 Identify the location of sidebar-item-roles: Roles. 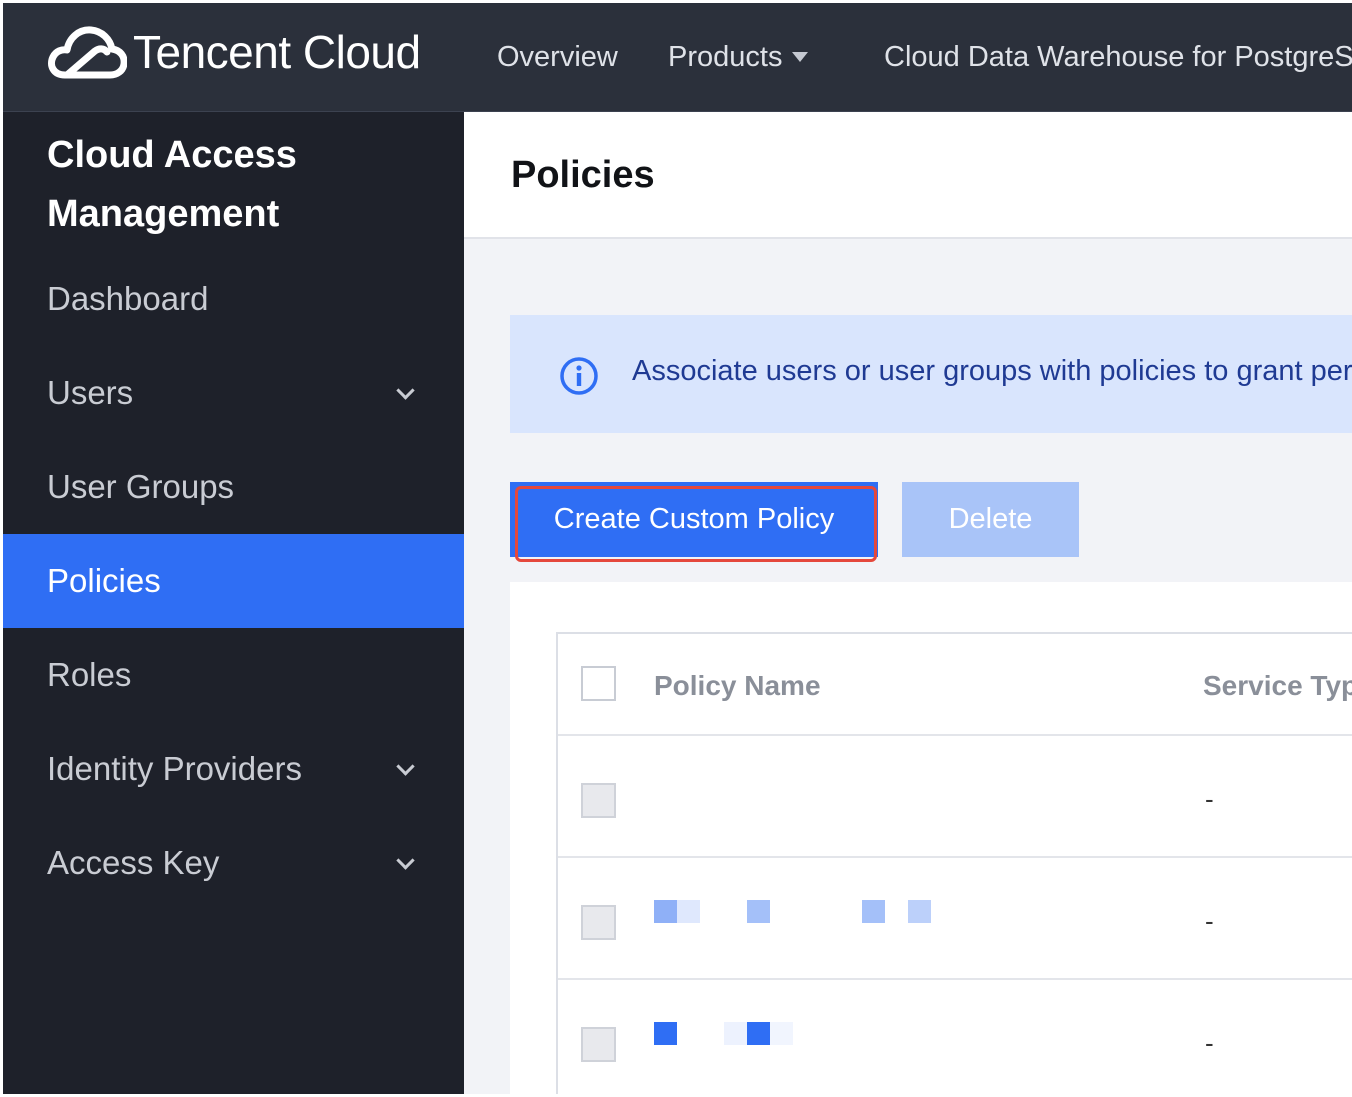
(233, 675).